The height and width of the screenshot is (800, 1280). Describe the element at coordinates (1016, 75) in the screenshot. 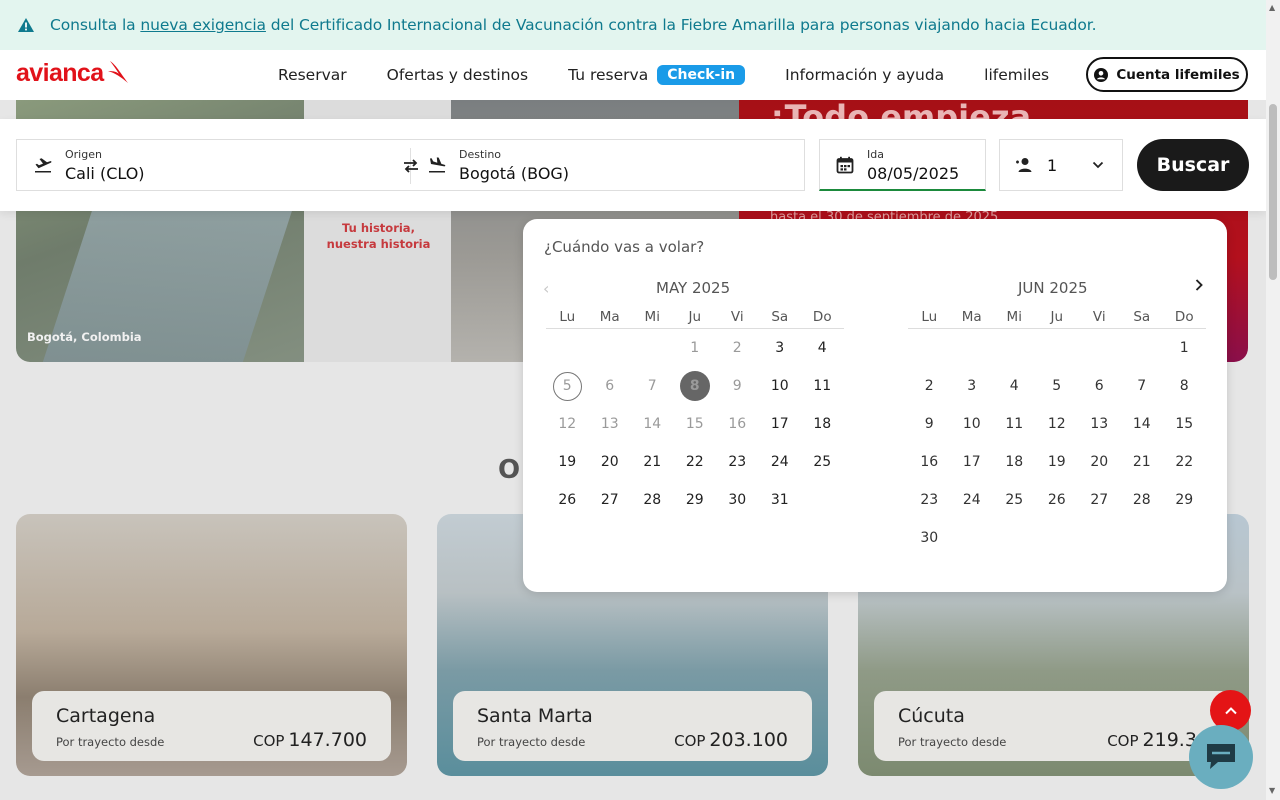

I see `nav-lifemiles: lifemiles` at that location.